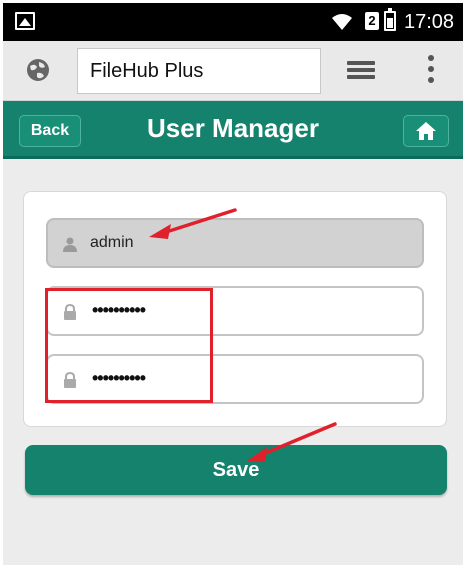 The width and height of the screenshot is (466, 568). I want to click on home-button, so click(426, 131).